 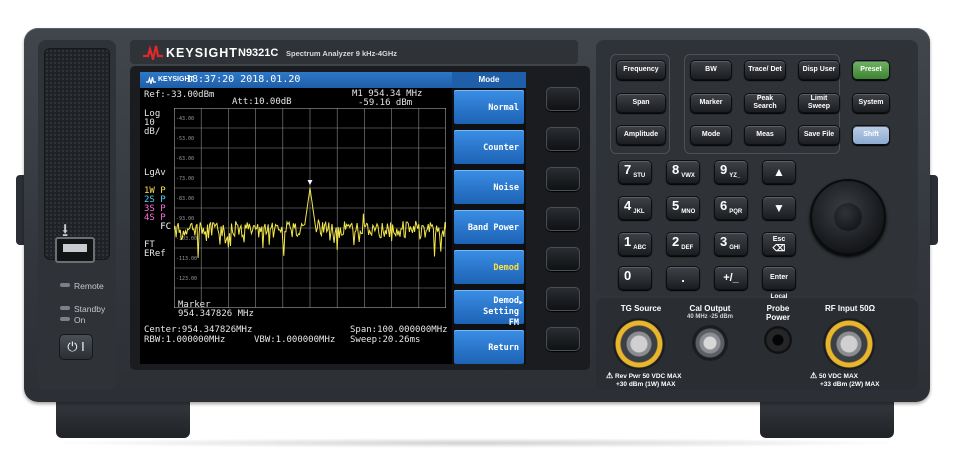 What do you see at coordinates (850, 308) in the screenshot?
I see `rf-input-label: RF Input 50Ω` at bounding box center [850, 308].